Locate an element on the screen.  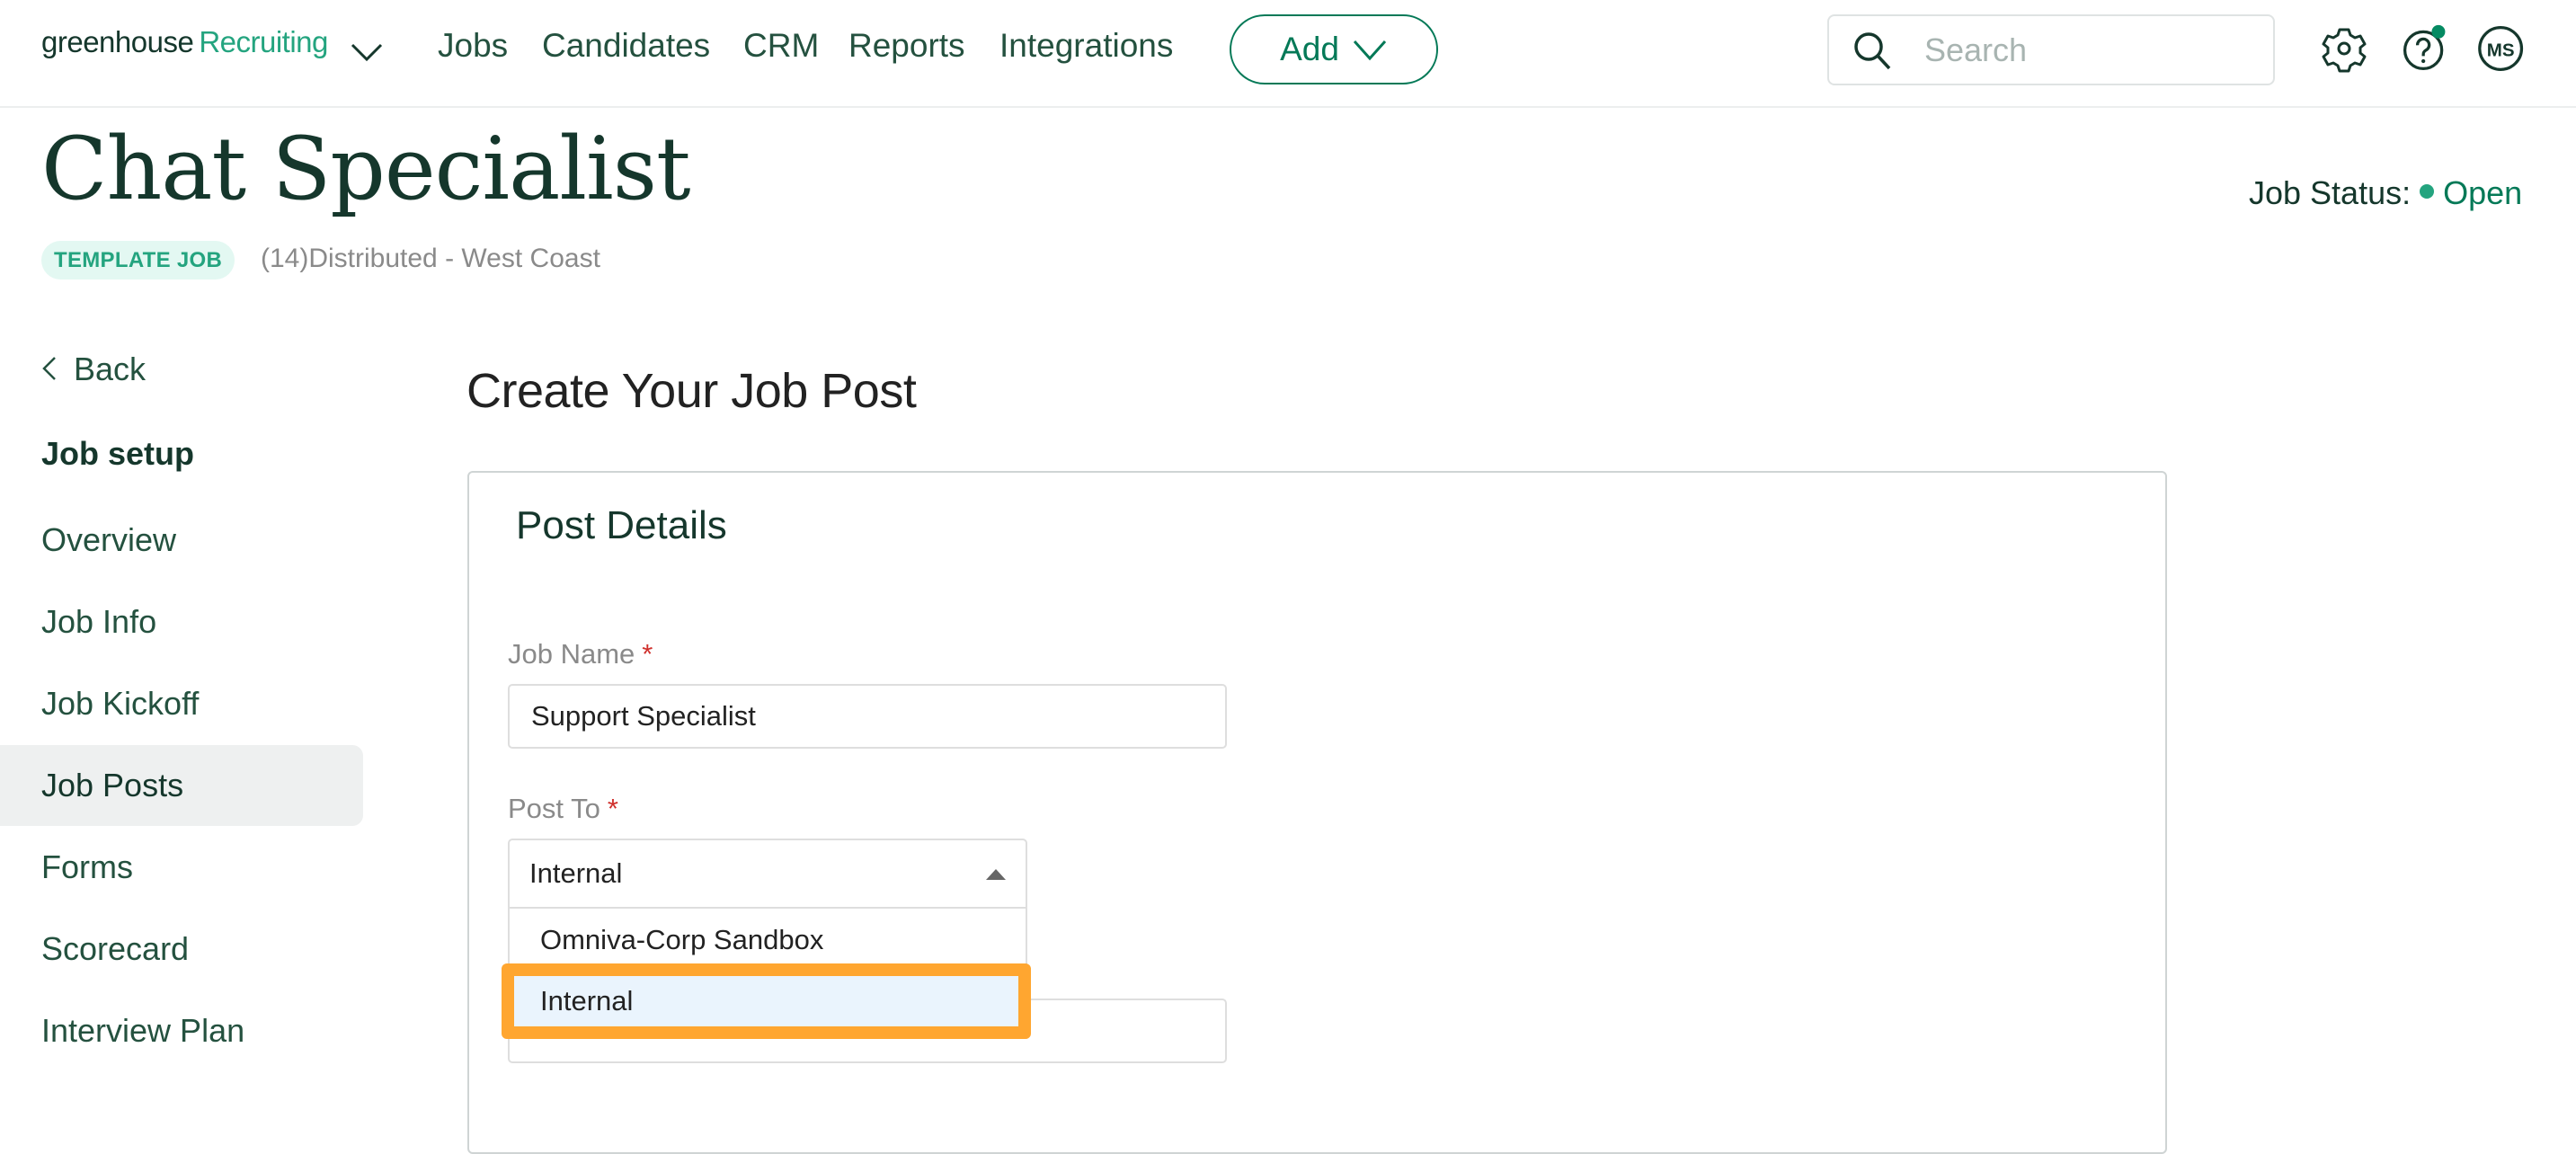
sidebar-item-scorecard: Scorecard is located at coordinates (181, 949).